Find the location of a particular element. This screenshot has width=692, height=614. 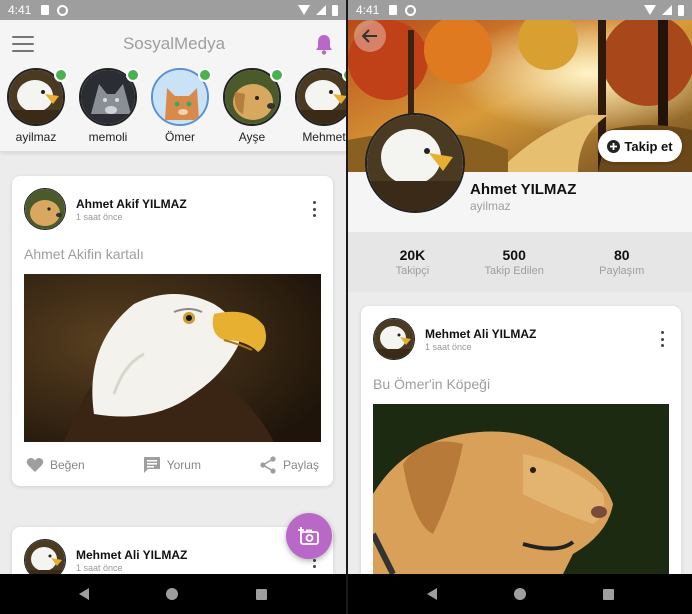

story-label: Ayşe is located at coordinates (252, 137).